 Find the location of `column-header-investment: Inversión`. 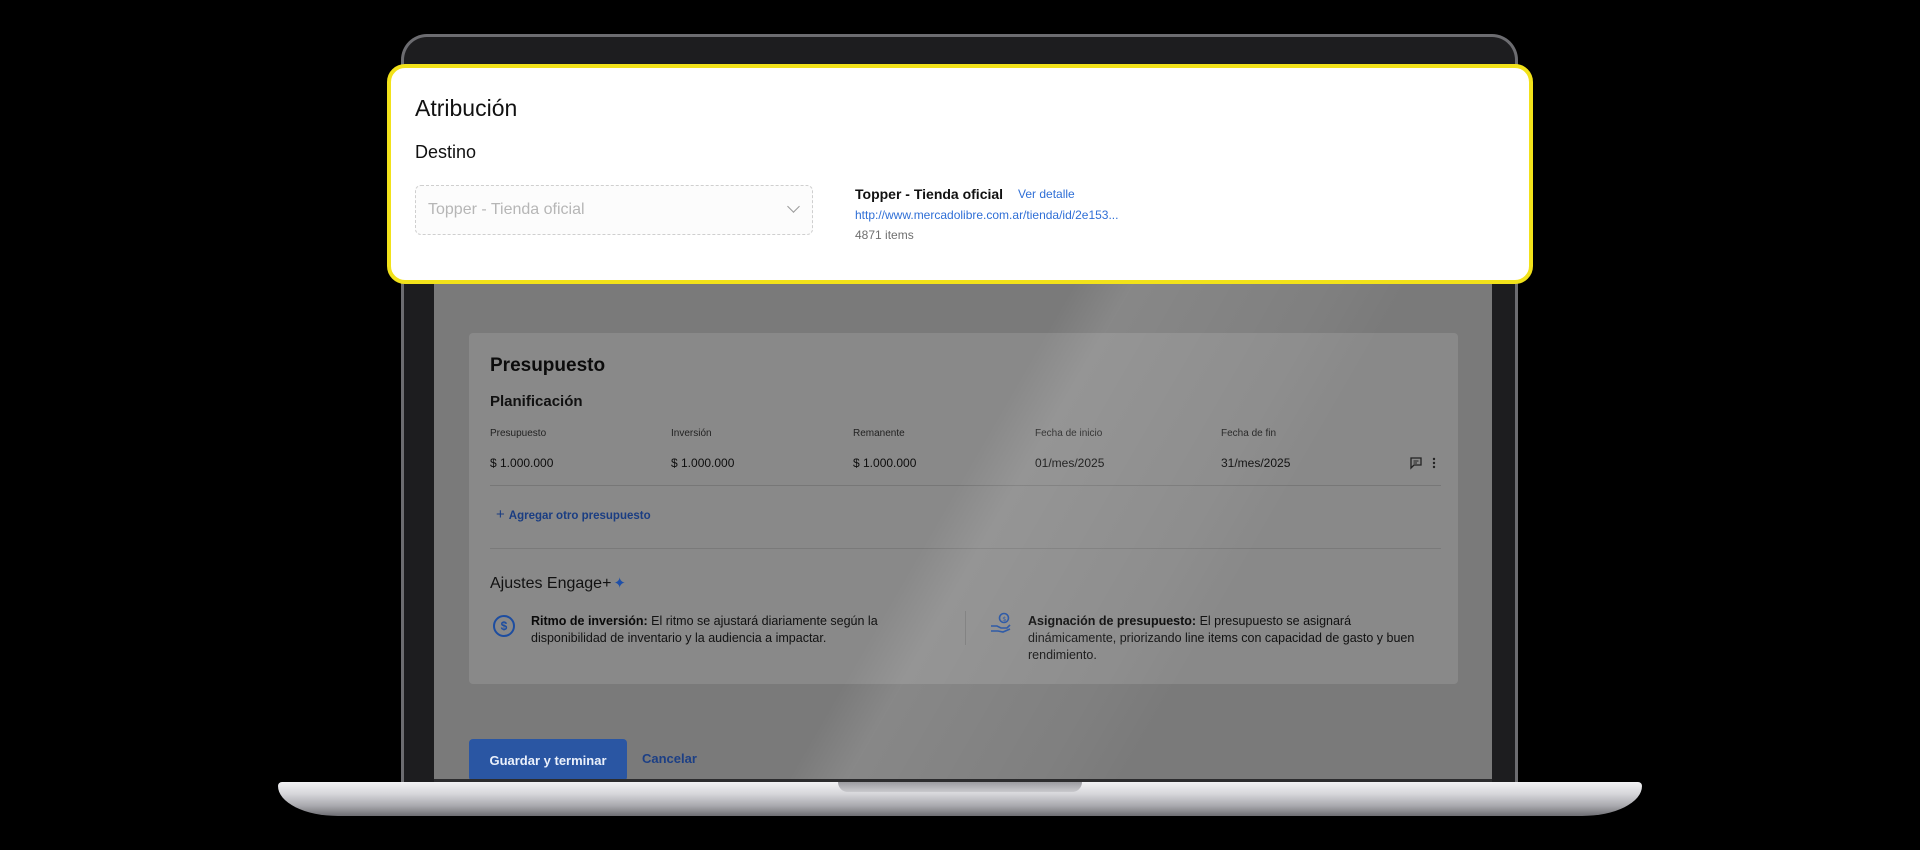

column-header-investment: Inversión is located at coordinates (691, 433).